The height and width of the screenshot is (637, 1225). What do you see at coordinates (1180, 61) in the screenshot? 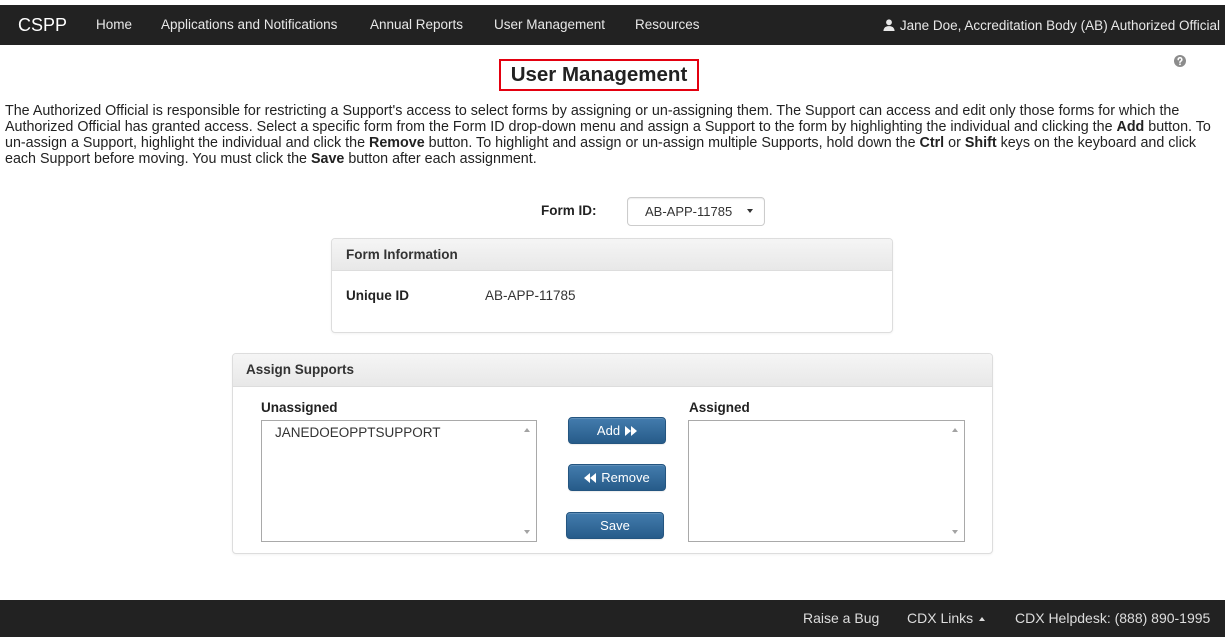
I see `help-icon` at bounding box center [1180, 61].